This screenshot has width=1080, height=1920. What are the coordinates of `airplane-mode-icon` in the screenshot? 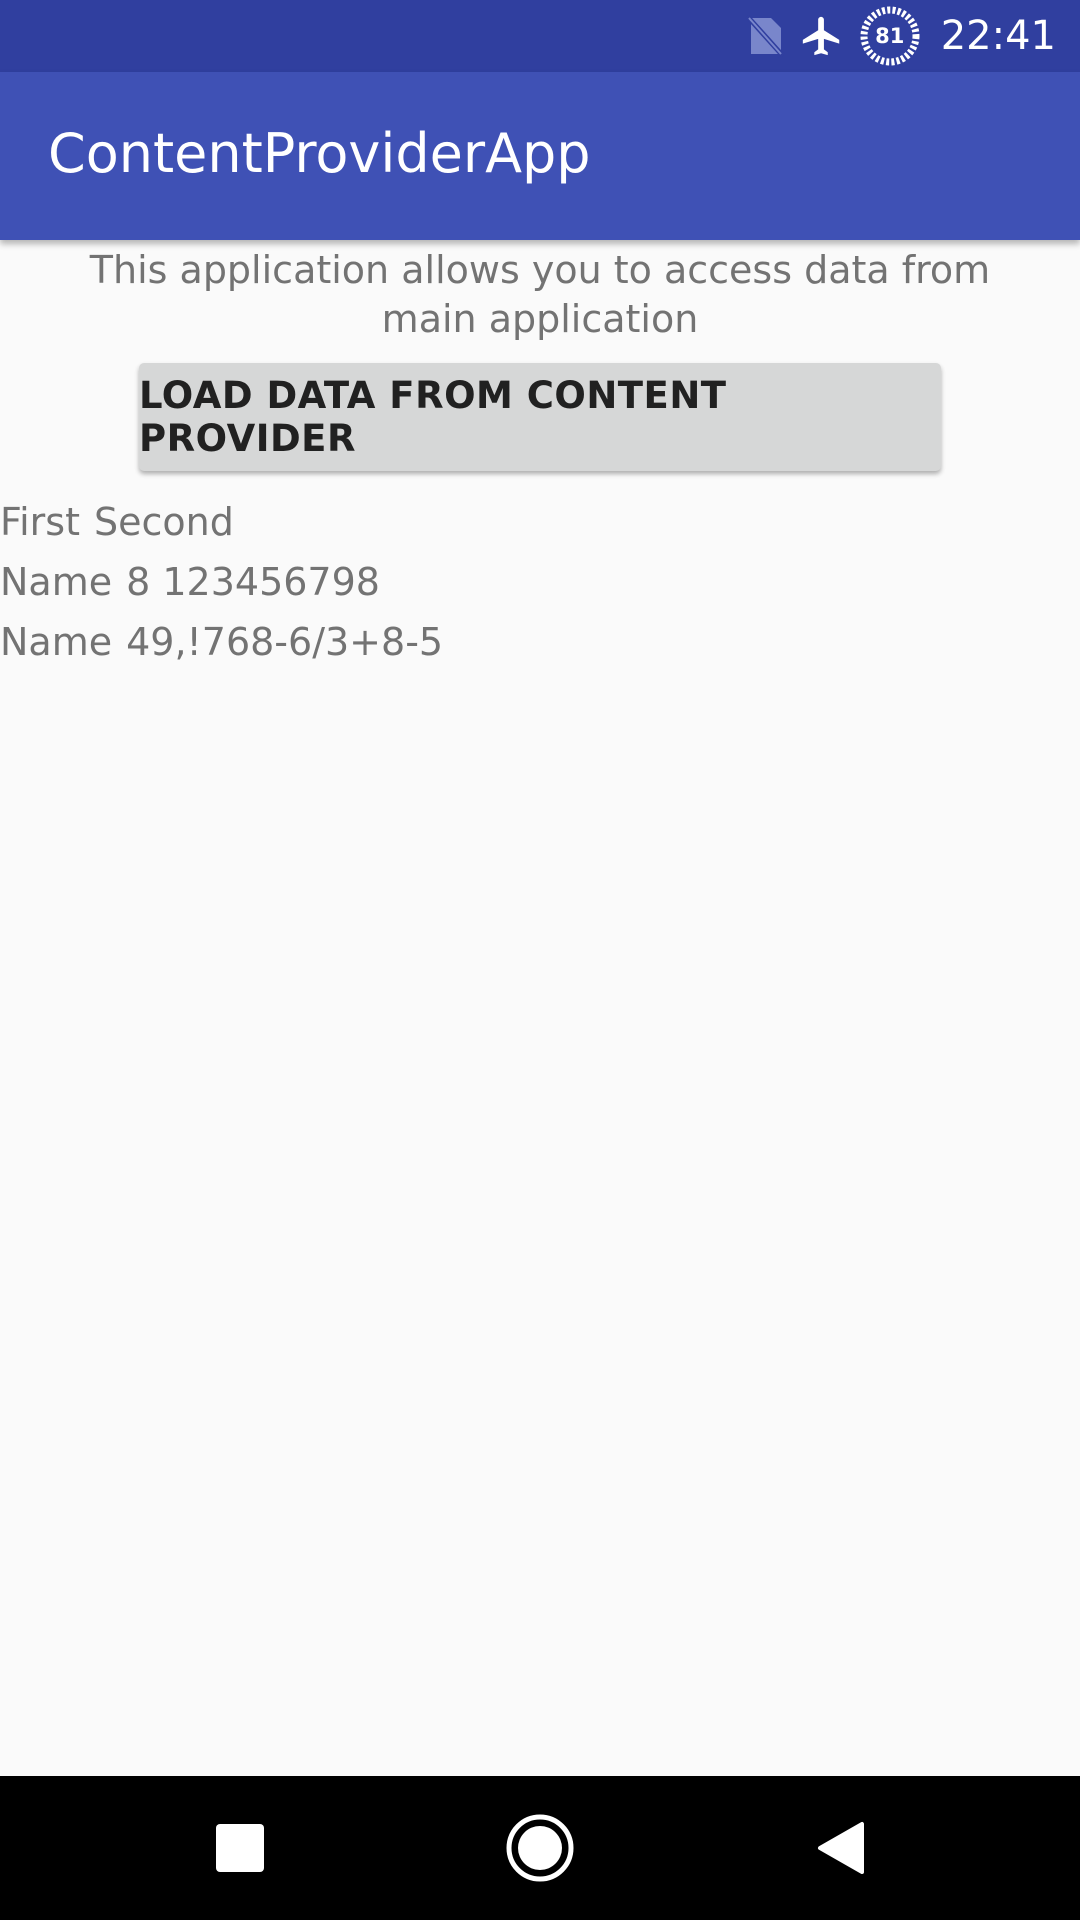 It's located at (822, 36).